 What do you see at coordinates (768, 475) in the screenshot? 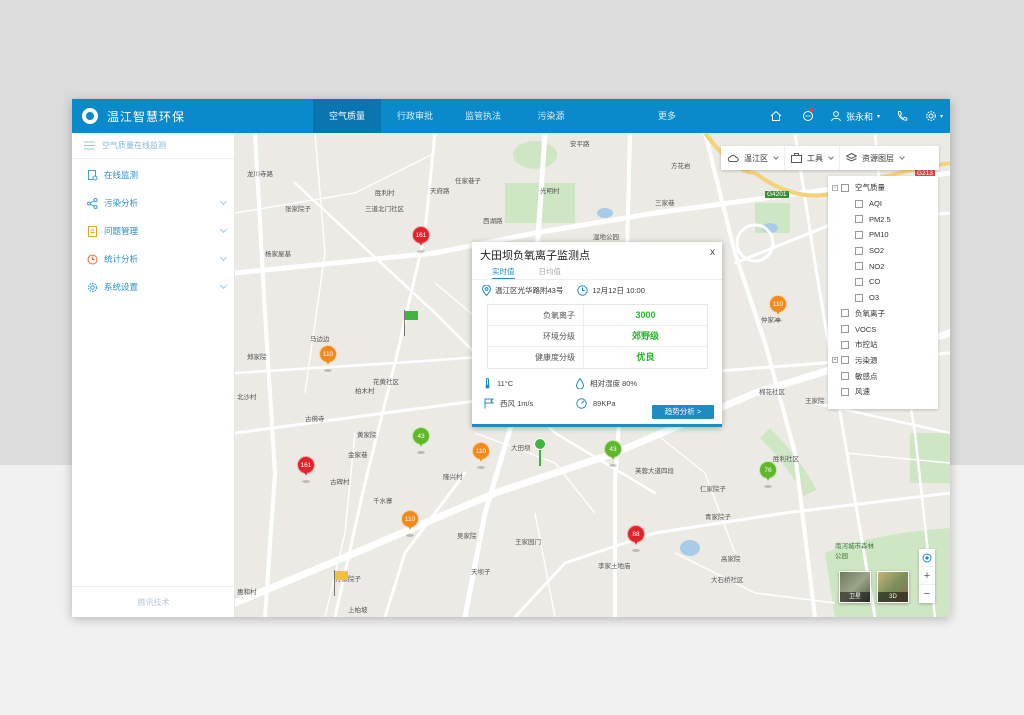
I see `aqi-marker: 76` at bounding box center [768, 475].